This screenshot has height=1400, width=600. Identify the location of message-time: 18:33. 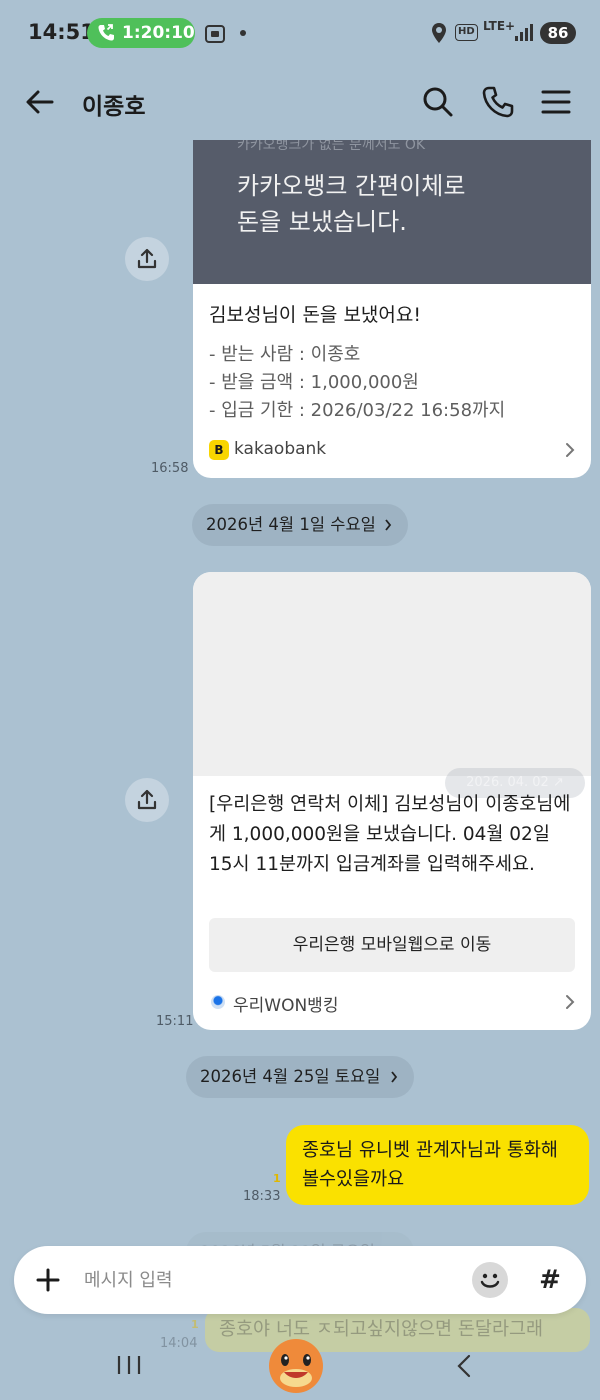
(262, 1196).